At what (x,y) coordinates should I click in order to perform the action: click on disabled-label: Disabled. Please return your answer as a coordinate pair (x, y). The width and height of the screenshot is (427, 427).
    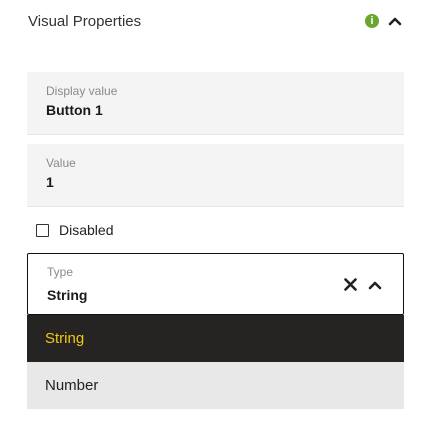
    Looking at the image, I should click on (86, 230).